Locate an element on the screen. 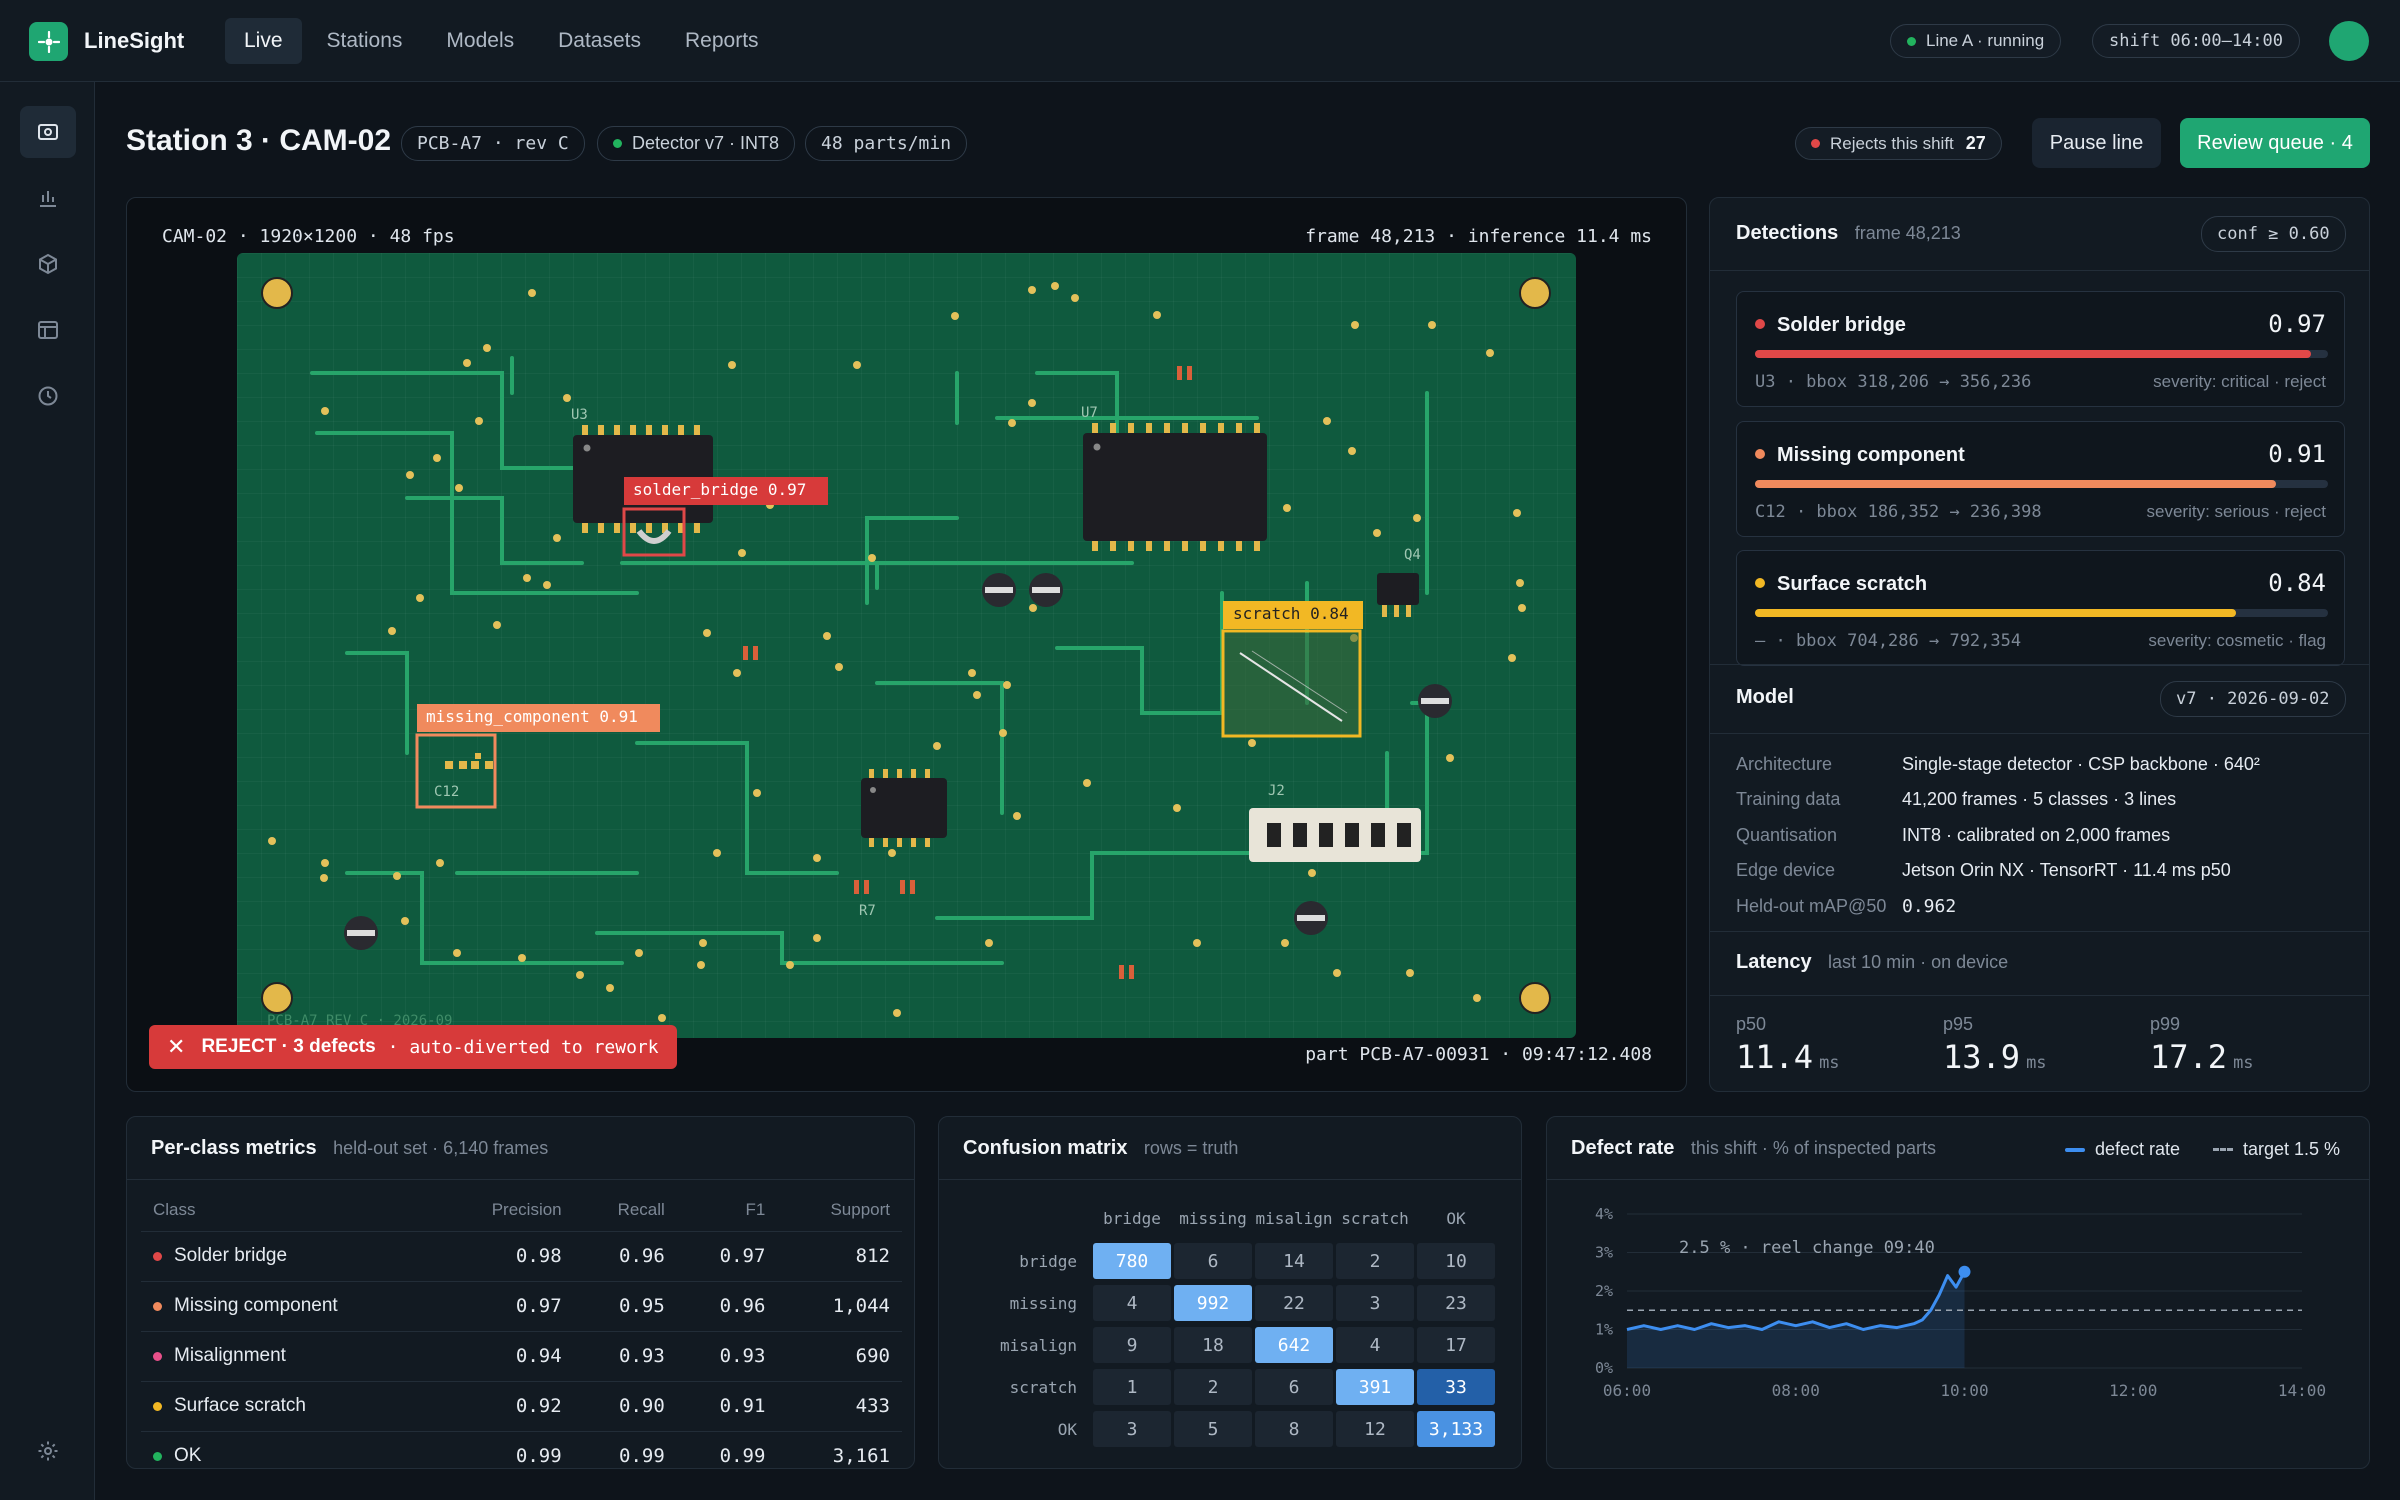 This screenshot has width=2400, height=1500. bbox-text-scratch: scratch 0.84 is located at coordinates (1291, 613).